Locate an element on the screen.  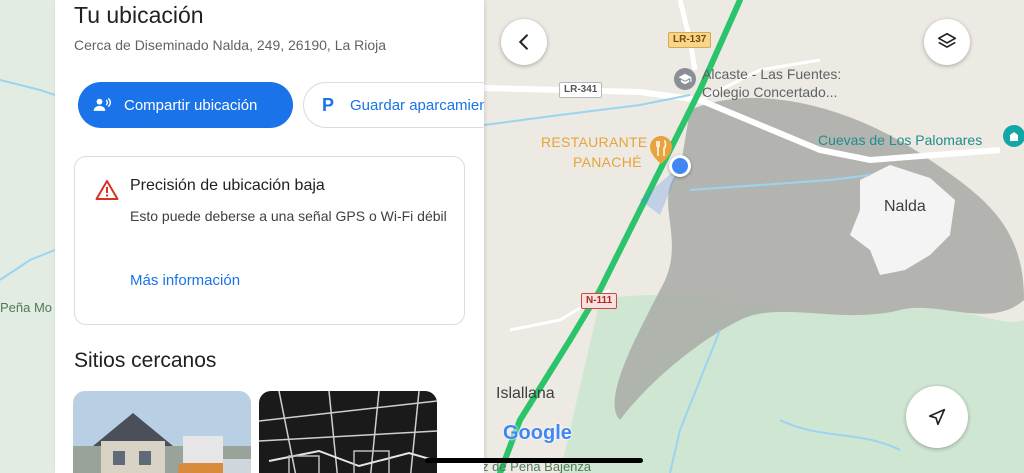
share-location-button: Compartir ubicación is located at coordinates (185, 105).